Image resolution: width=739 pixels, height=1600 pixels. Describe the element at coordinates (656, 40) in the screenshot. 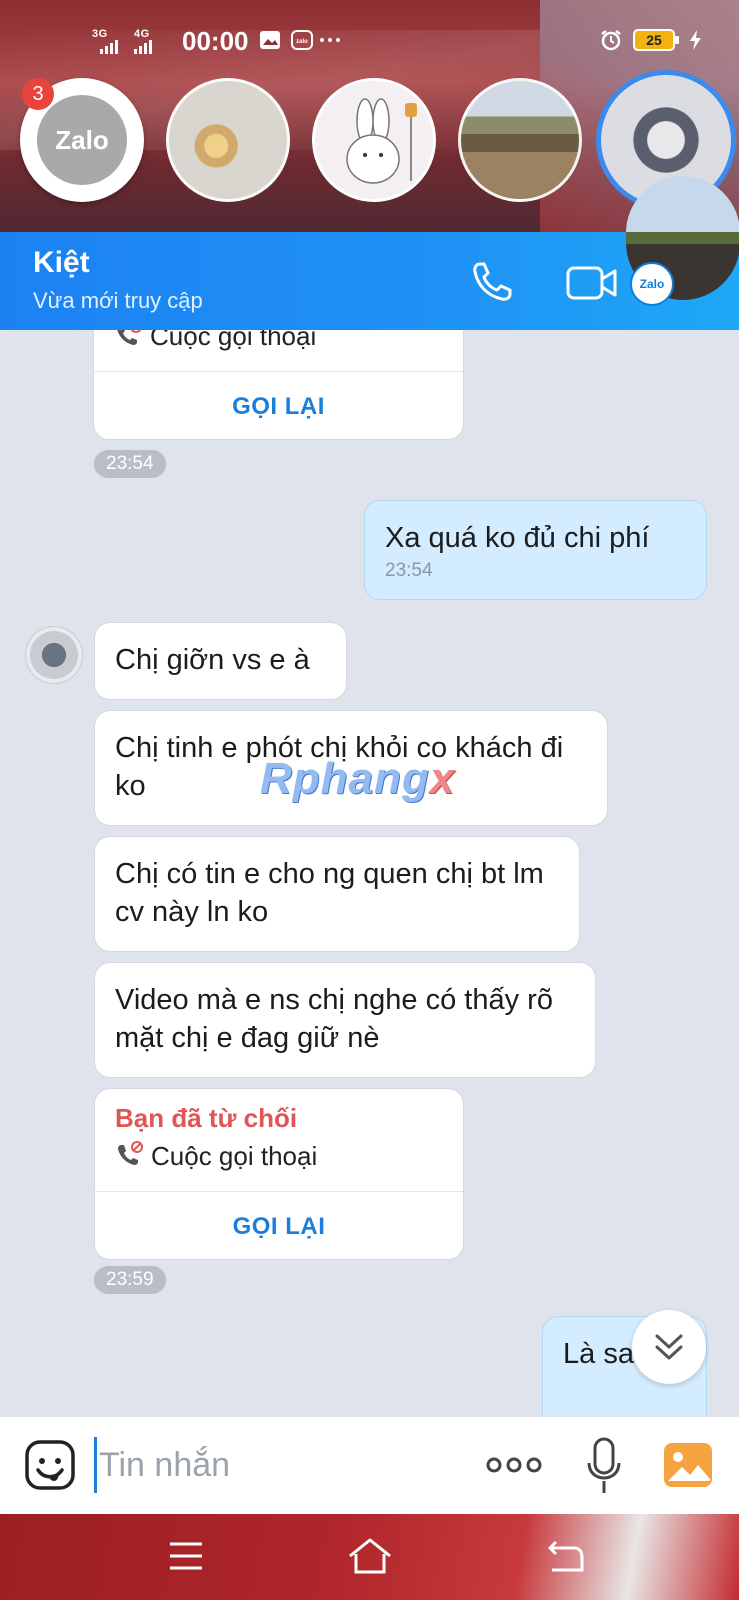

I see `battery-indicator: 25` at that location.